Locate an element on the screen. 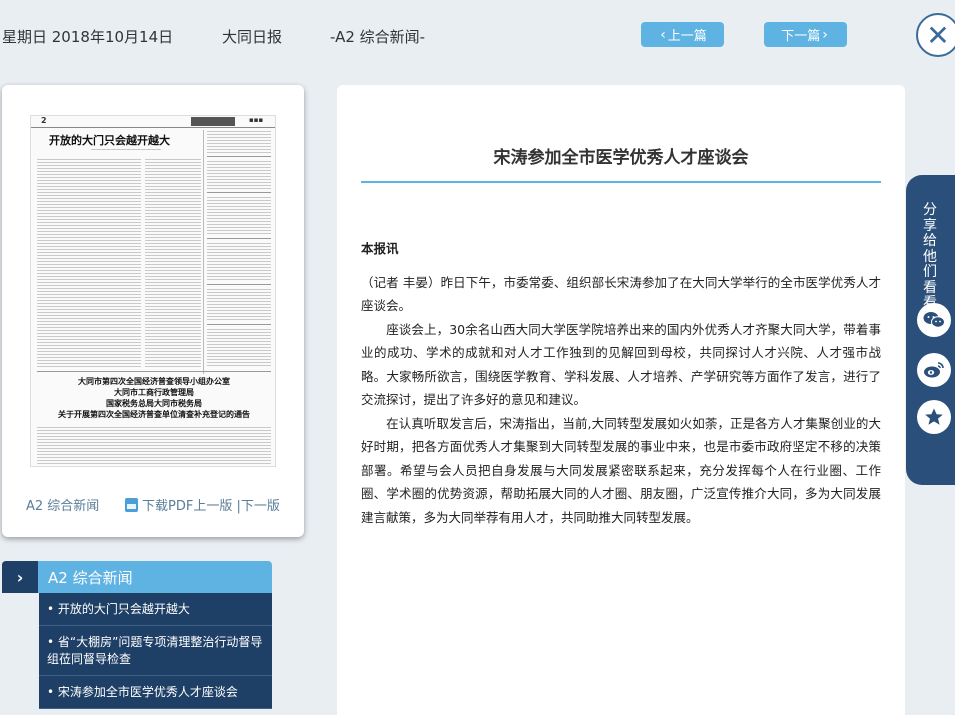 This screenshot has height=715, width=955. close-button: ✕ is located at coordinates (935, 35).